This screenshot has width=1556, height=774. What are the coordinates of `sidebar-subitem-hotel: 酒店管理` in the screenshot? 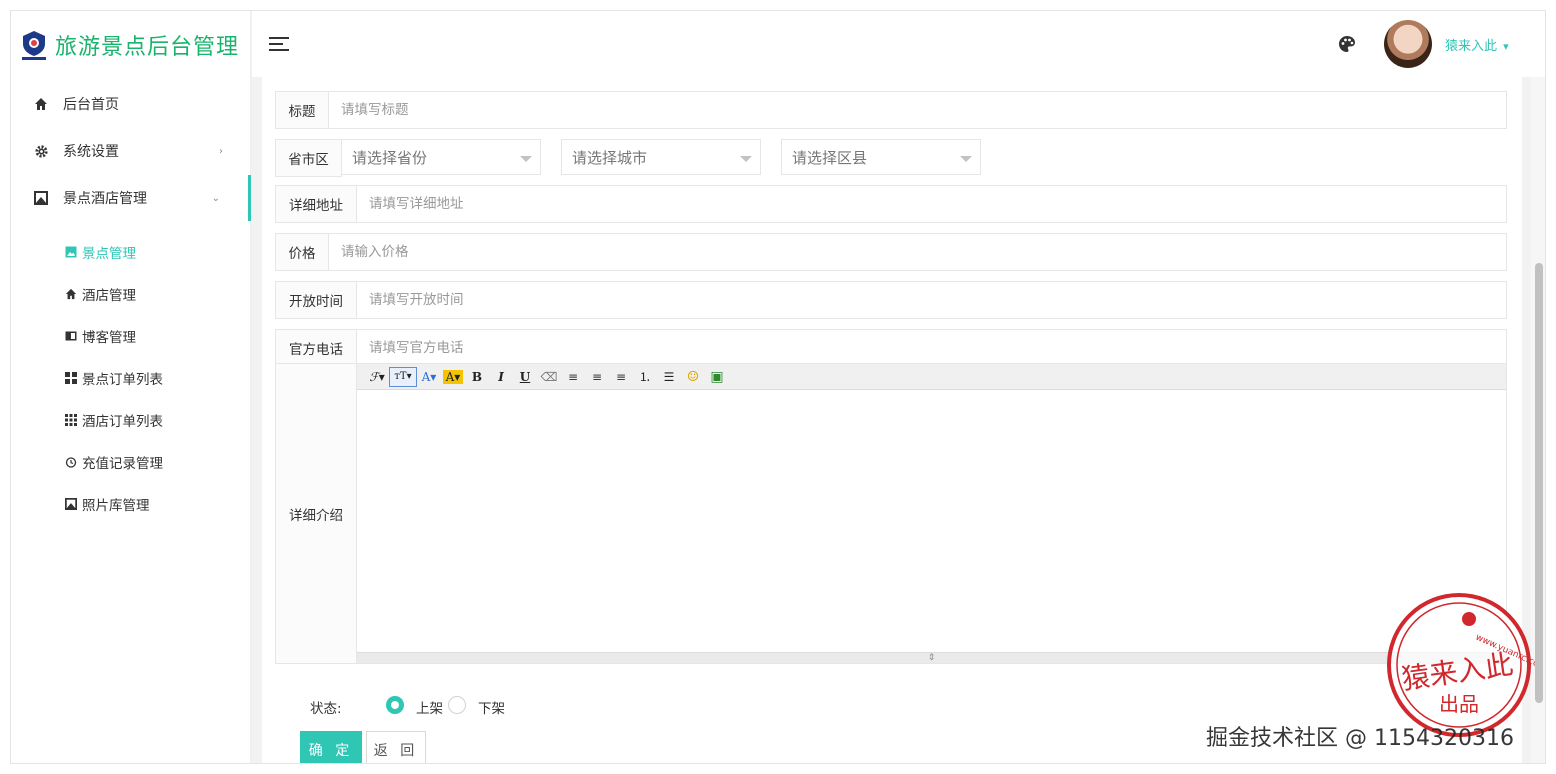 It's located at (131, 294).